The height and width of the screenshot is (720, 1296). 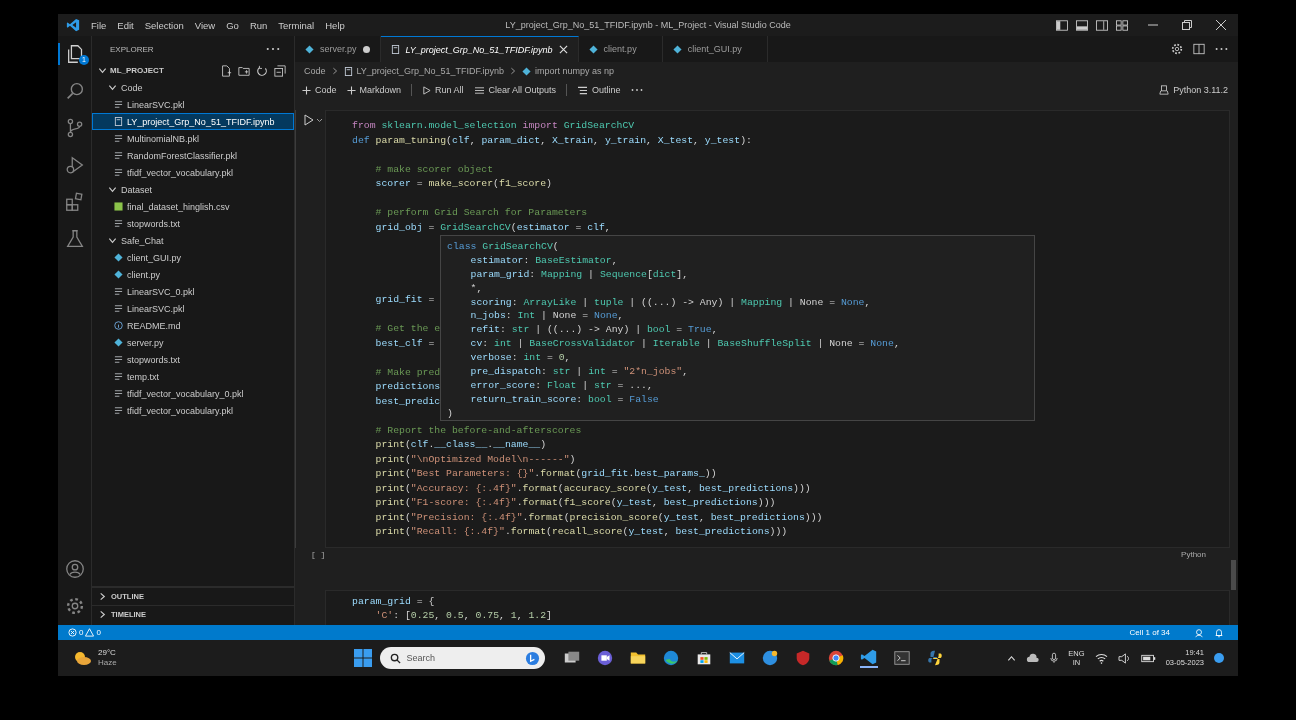 What do you see at coordinates (99, 25) in the screenshot?
I see `menu-item: File` at bounding box center [99, 25].